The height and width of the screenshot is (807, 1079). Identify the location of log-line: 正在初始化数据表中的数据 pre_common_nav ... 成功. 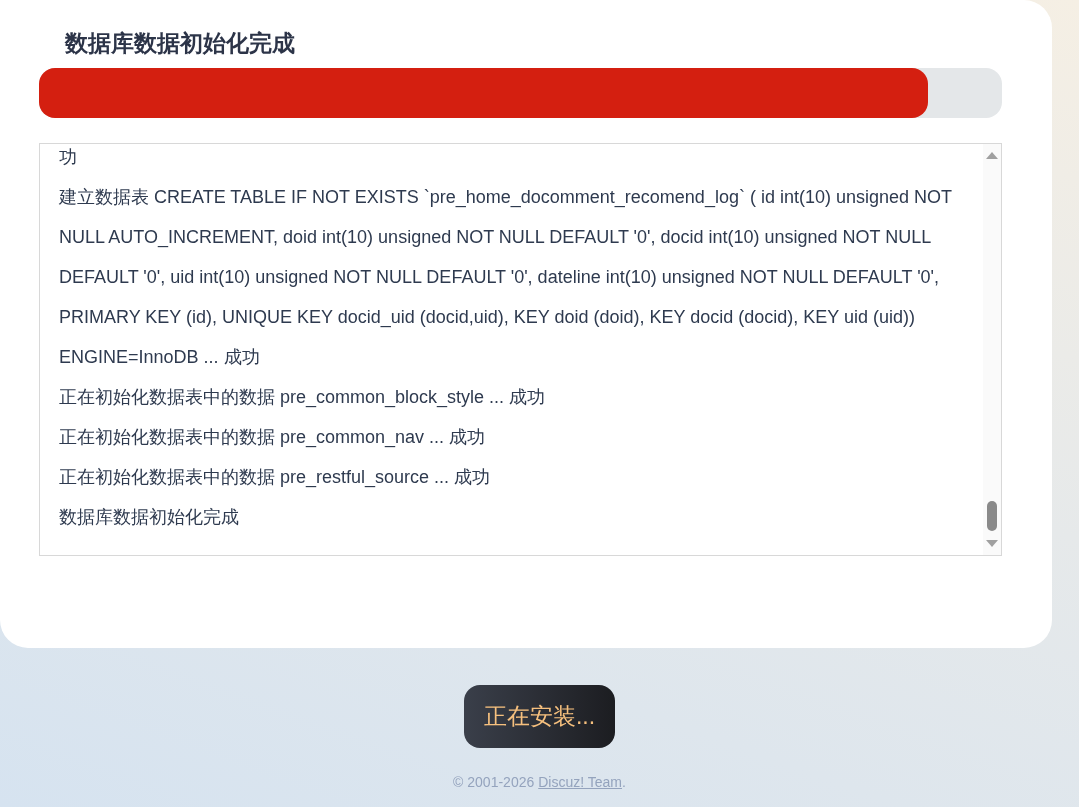
(273, 438).